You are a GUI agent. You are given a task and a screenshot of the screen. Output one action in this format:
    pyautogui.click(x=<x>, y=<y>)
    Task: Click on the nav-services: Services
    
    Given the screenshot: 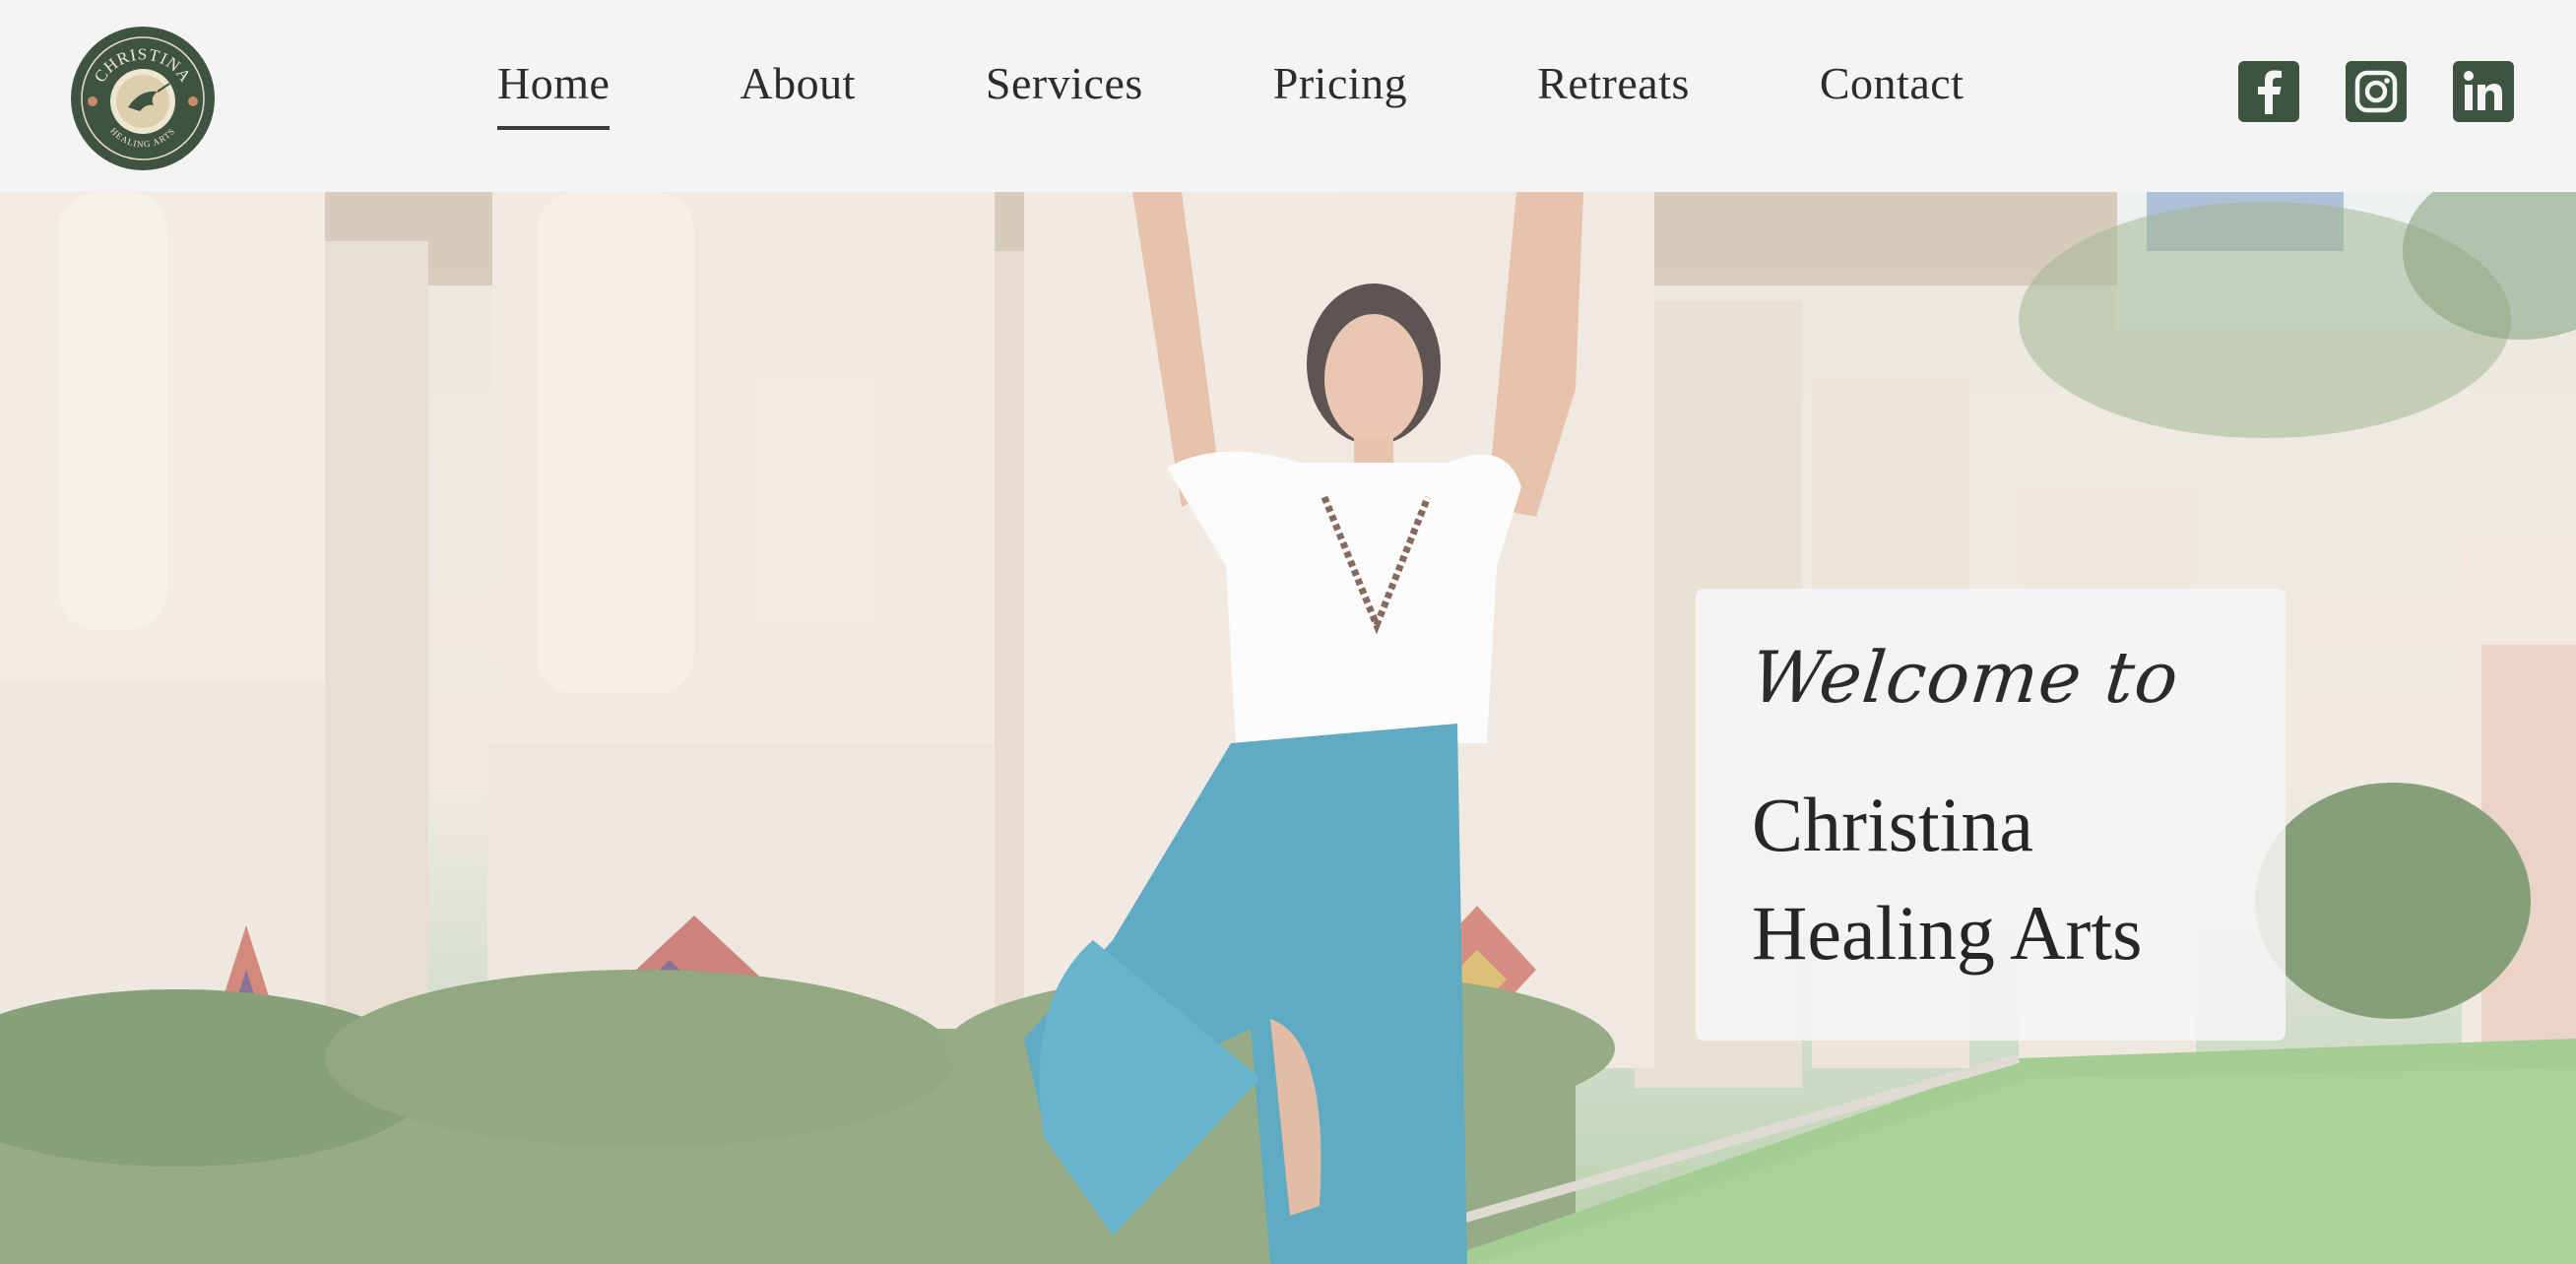 What is the action you would take?
    pyautogui.click(x=1064, y=84)
    